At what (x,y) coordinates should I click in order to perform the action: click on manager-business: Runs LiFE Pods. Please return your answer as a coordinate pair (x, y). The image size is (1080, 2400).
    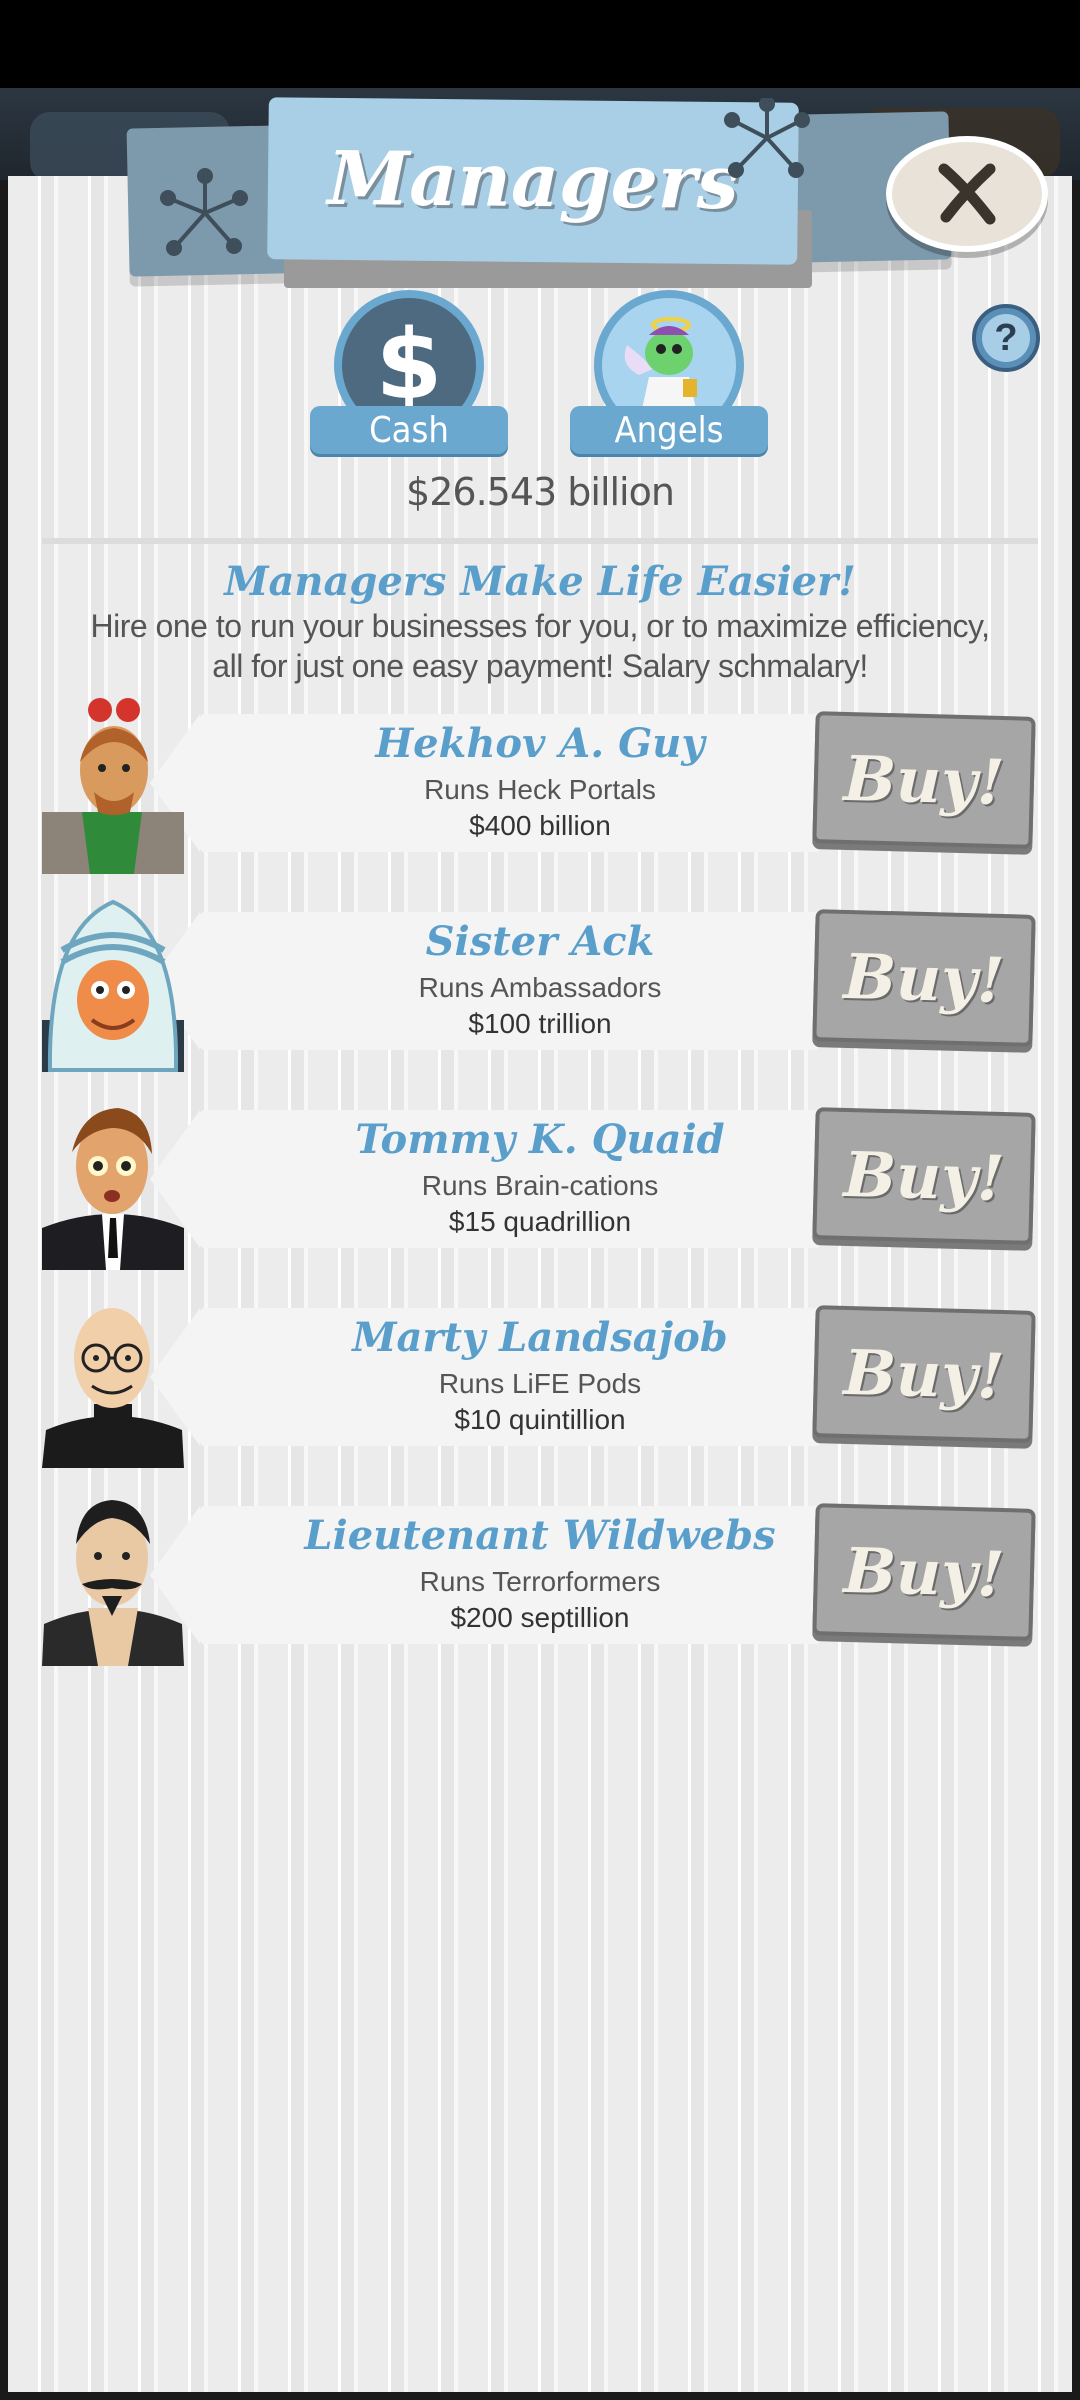
    Looking at the image, I should click on (540, 1383).